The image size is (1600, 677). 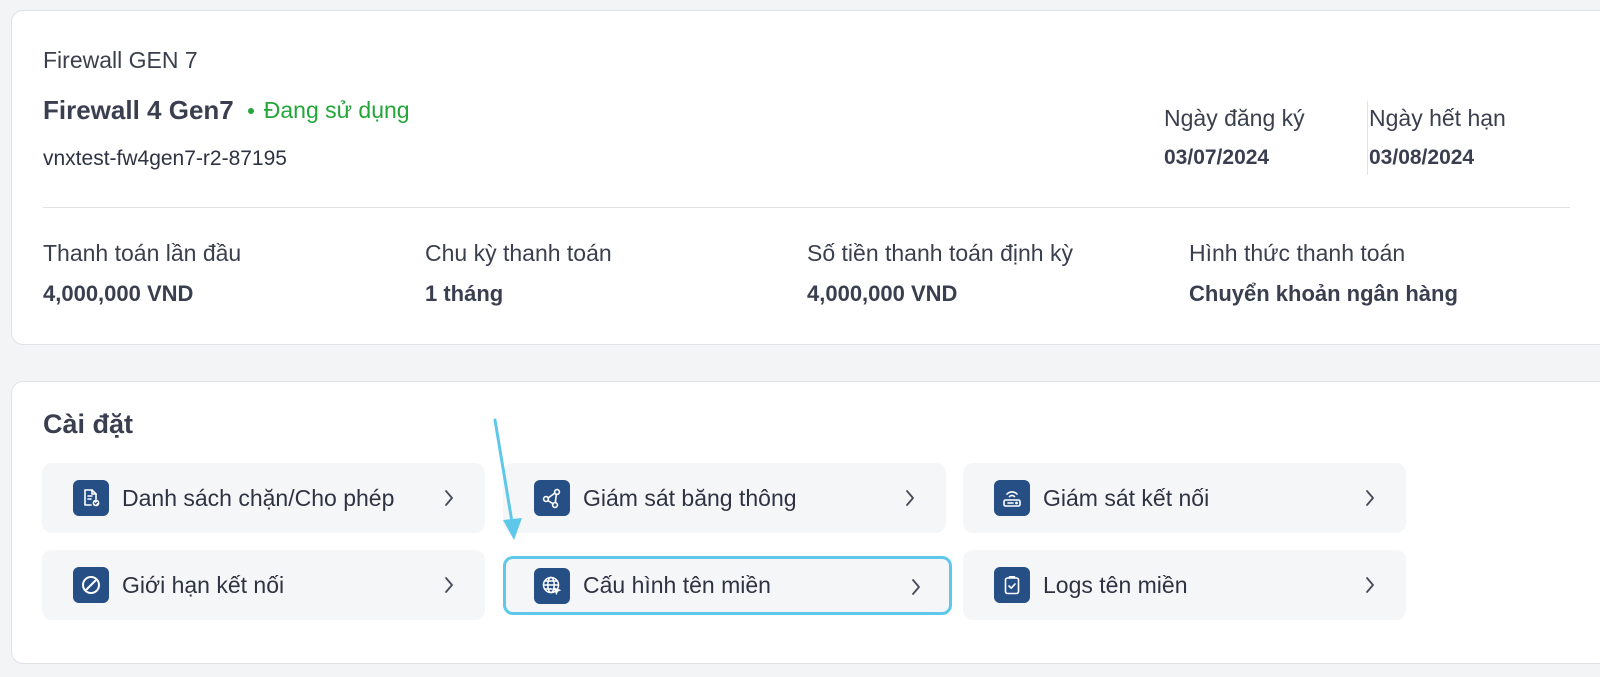 What do you see at coordinates (464, 293) in the screenshot?
I see `payment-cycle-value: 1 tháng` at bounding box center [464, 293].